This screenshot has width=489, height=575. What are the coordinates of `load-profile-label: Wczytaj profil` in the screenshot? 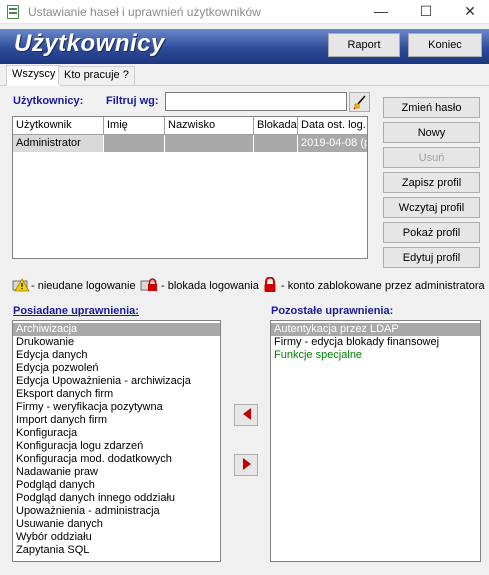 It's located at (431, 207).